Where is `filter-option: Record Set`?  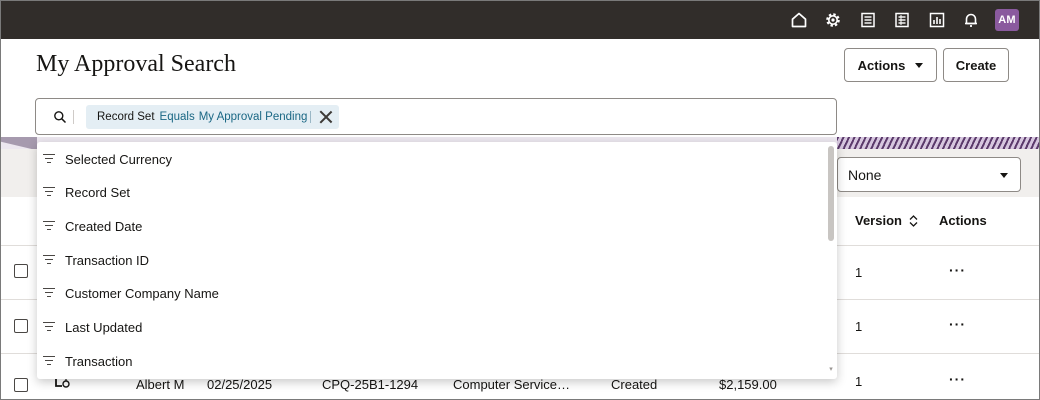 filter-option: Record Set is located at coordinates (432, 192).